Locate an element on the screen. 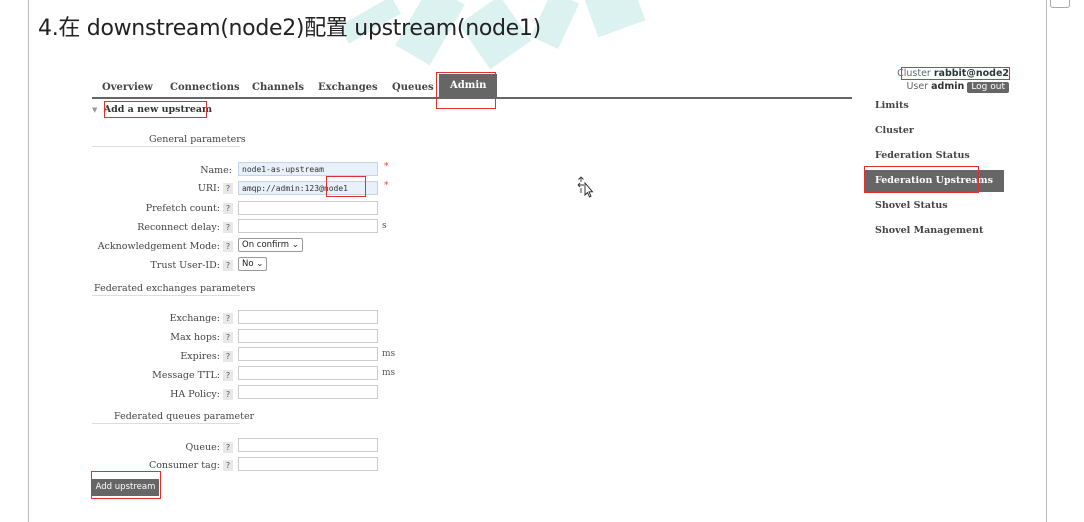 This screenshot has height=522, width=1084. message-ttl-label: Message TTL: is located at coordinates (186, 375).